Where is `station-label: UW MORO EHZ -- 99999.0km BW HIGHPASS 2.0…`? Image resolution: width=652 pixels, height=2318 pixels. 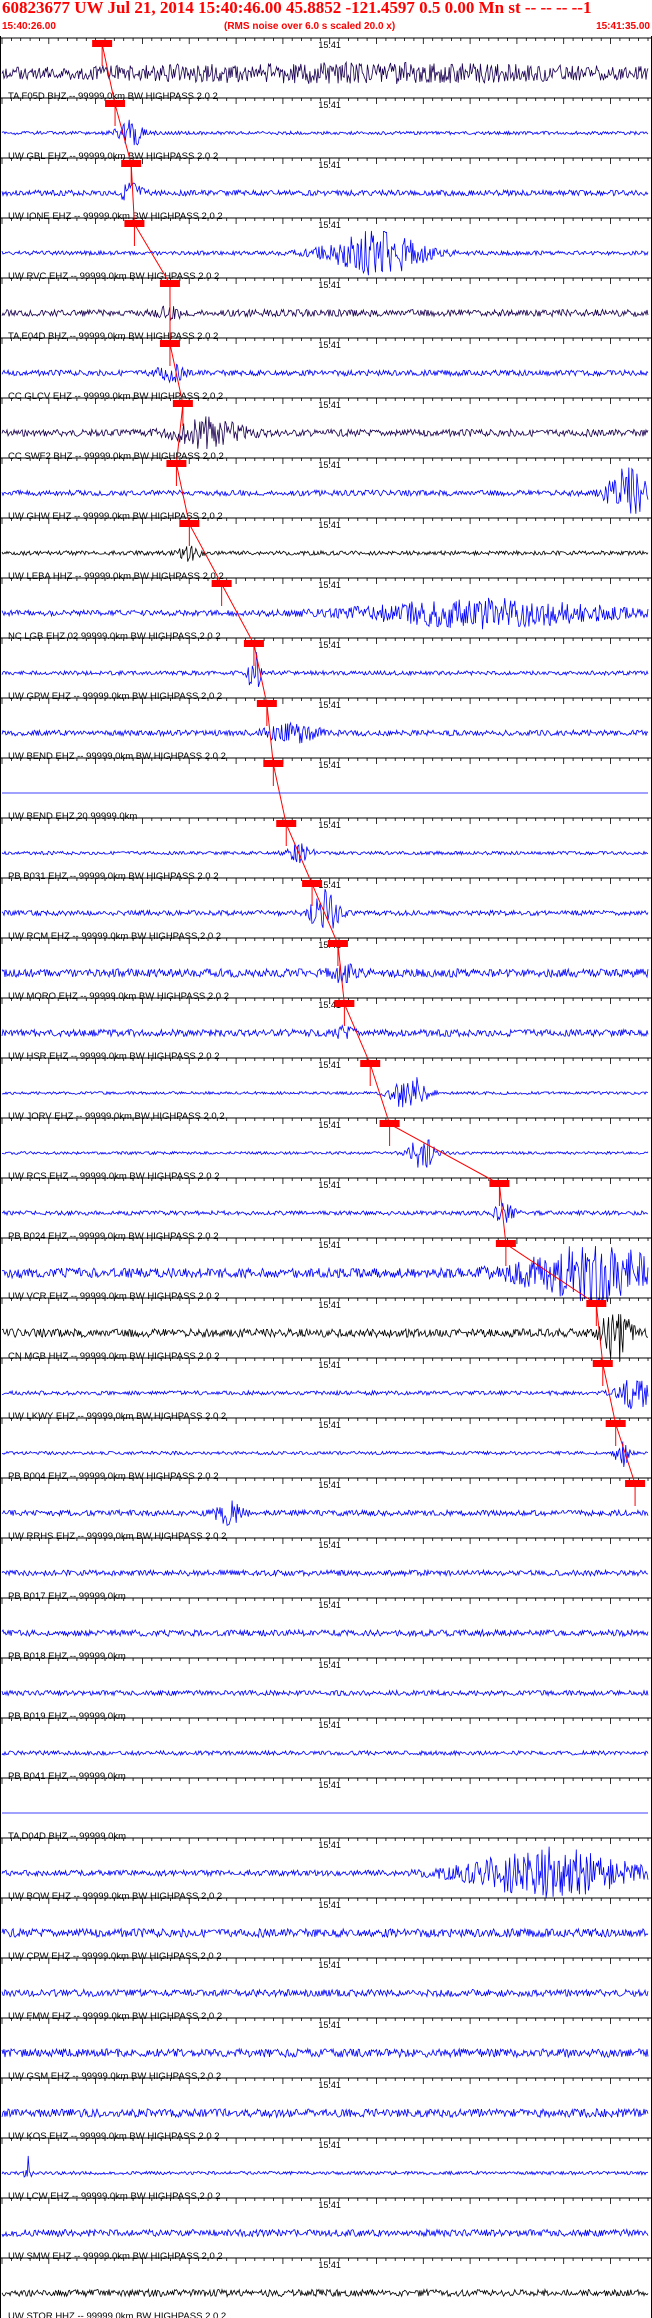
station-label: UW MORO EHZ -- 99999.0km BW HIGHPASS 2.0… is located at coordinates (118, 996).